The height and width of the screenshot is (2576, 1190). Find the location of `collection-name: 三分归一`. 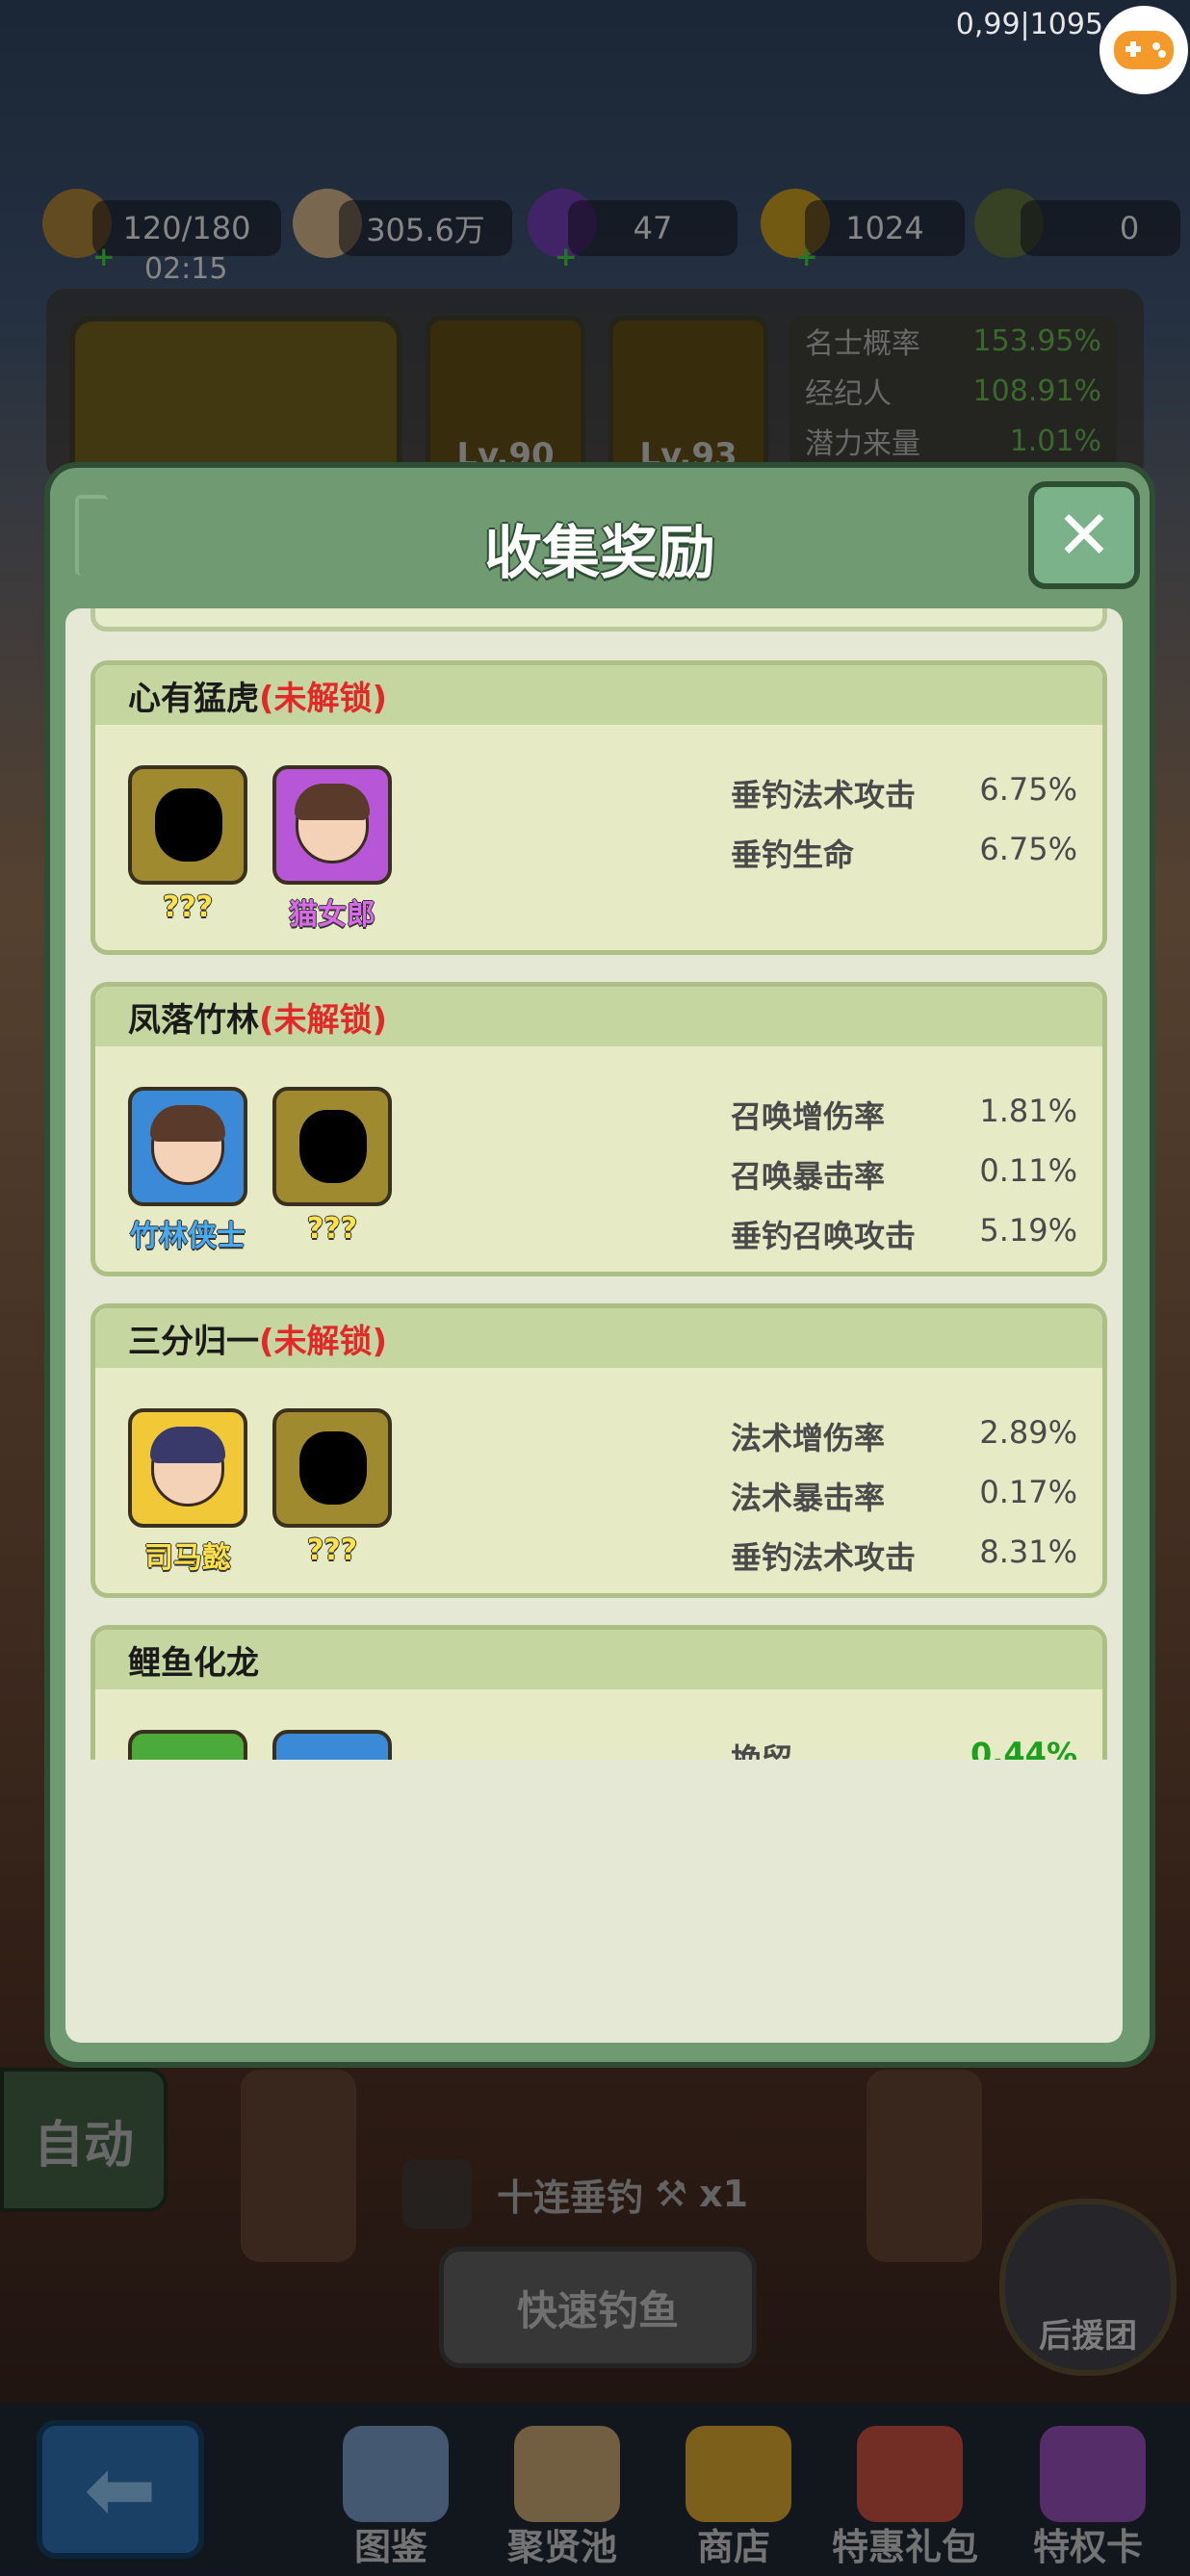

collection-name: 三分归一 is located at coordinates (194, 1342).